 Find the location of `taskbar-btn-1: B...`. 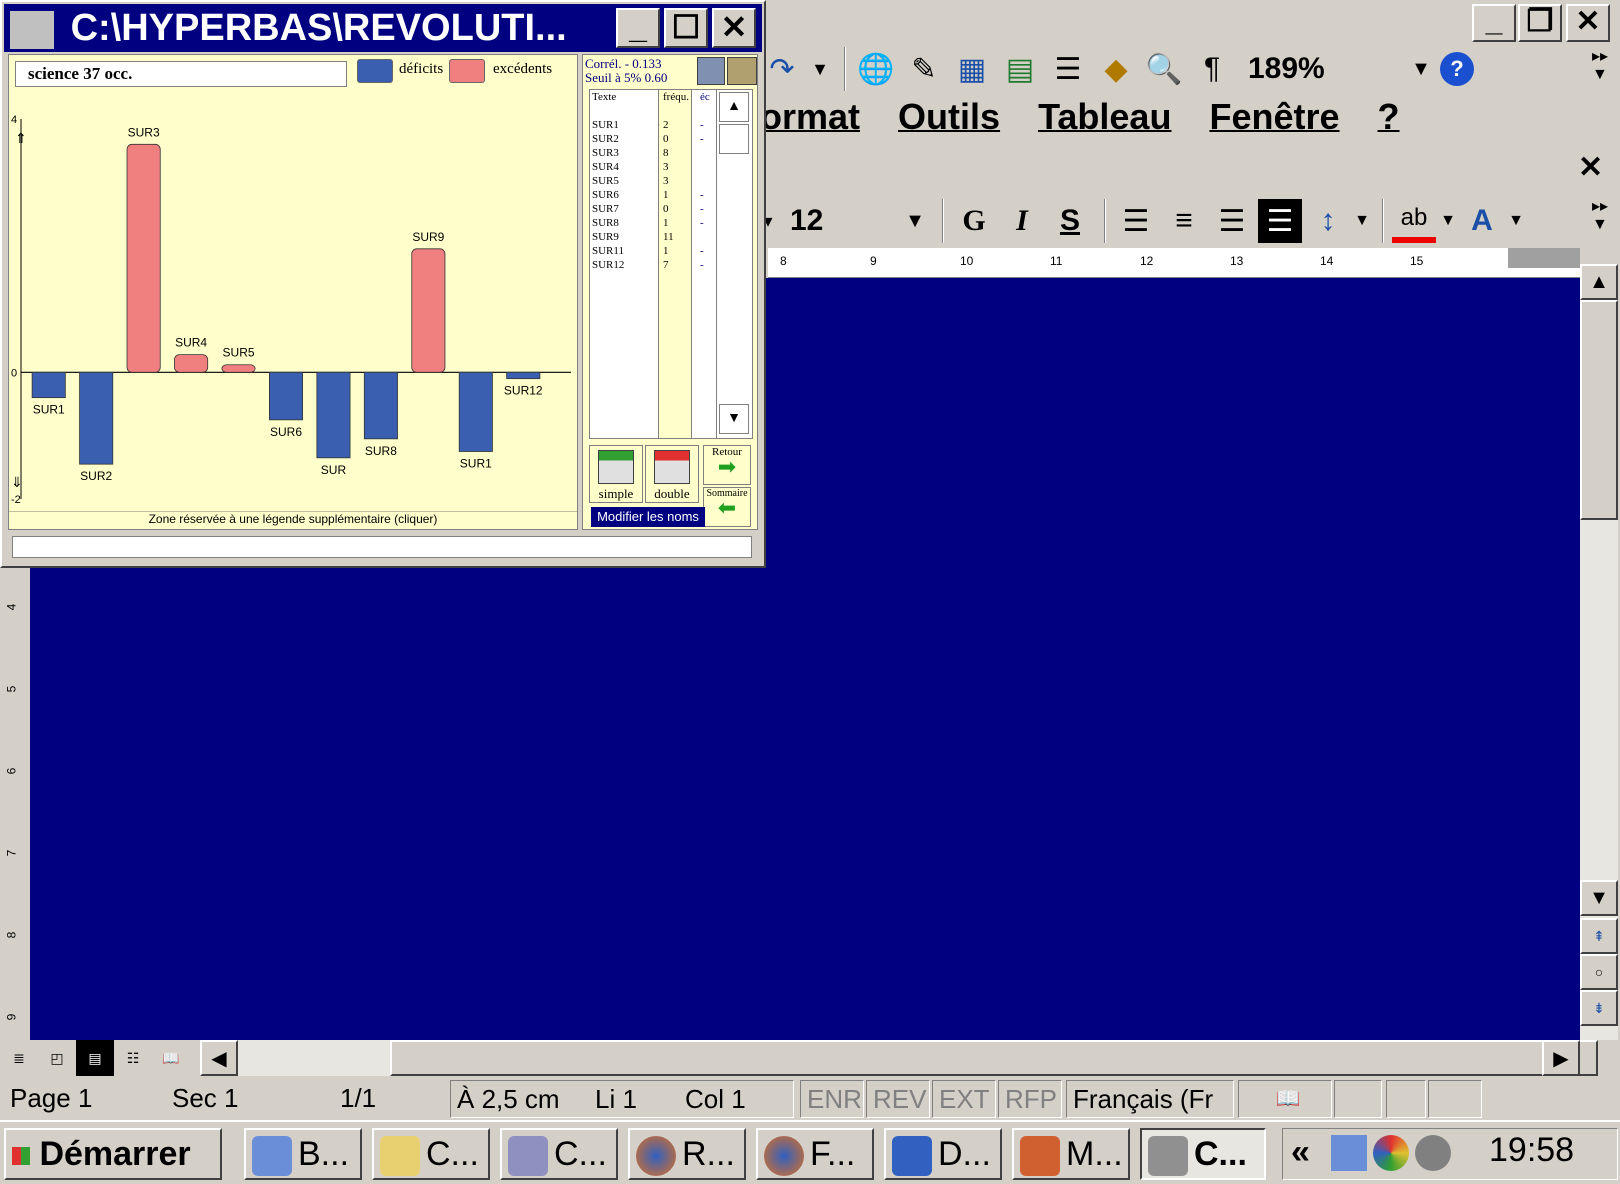

taskbar-btn-1: B... is located at coordinates (303, 1154).